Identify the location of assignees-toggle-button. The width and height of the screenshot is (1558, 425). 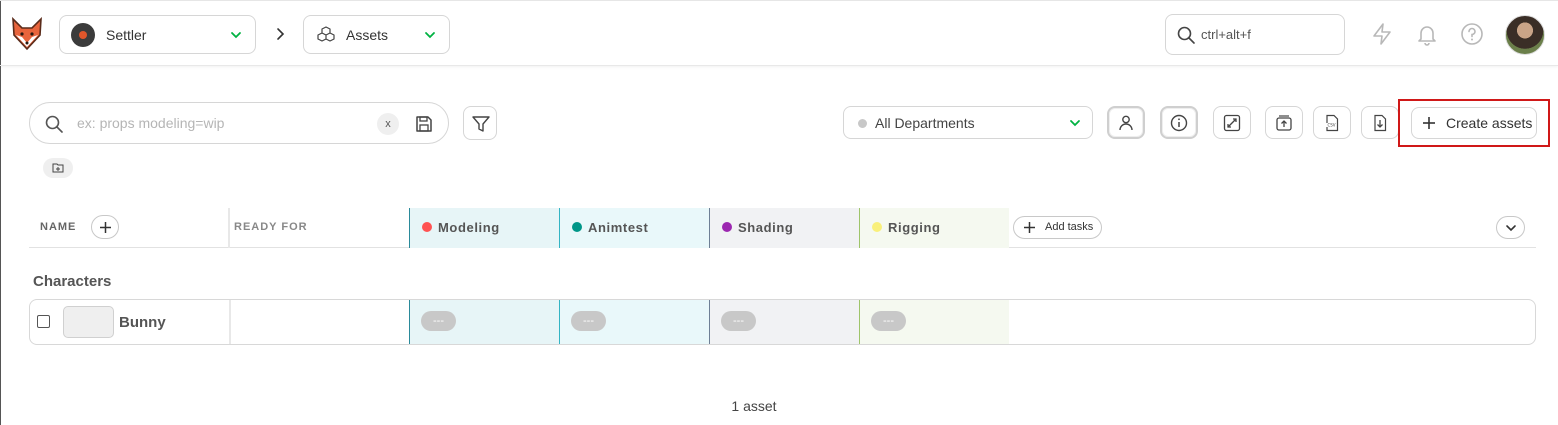
(1126, 122).